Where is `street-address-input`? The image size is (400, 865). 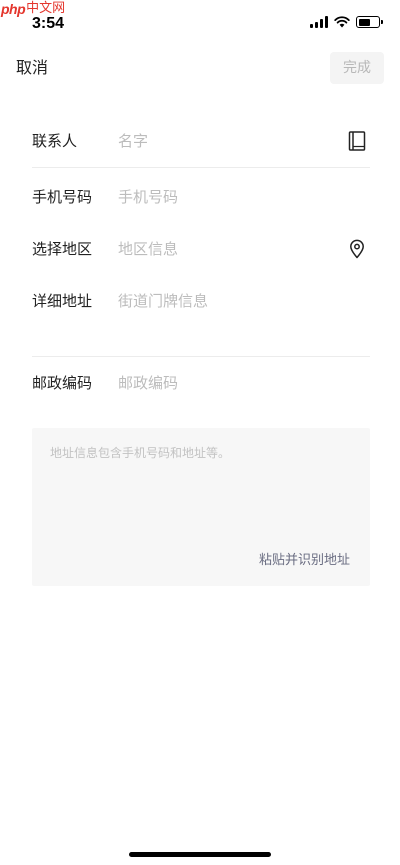
street-address-input is located at coordinates (244, 301).